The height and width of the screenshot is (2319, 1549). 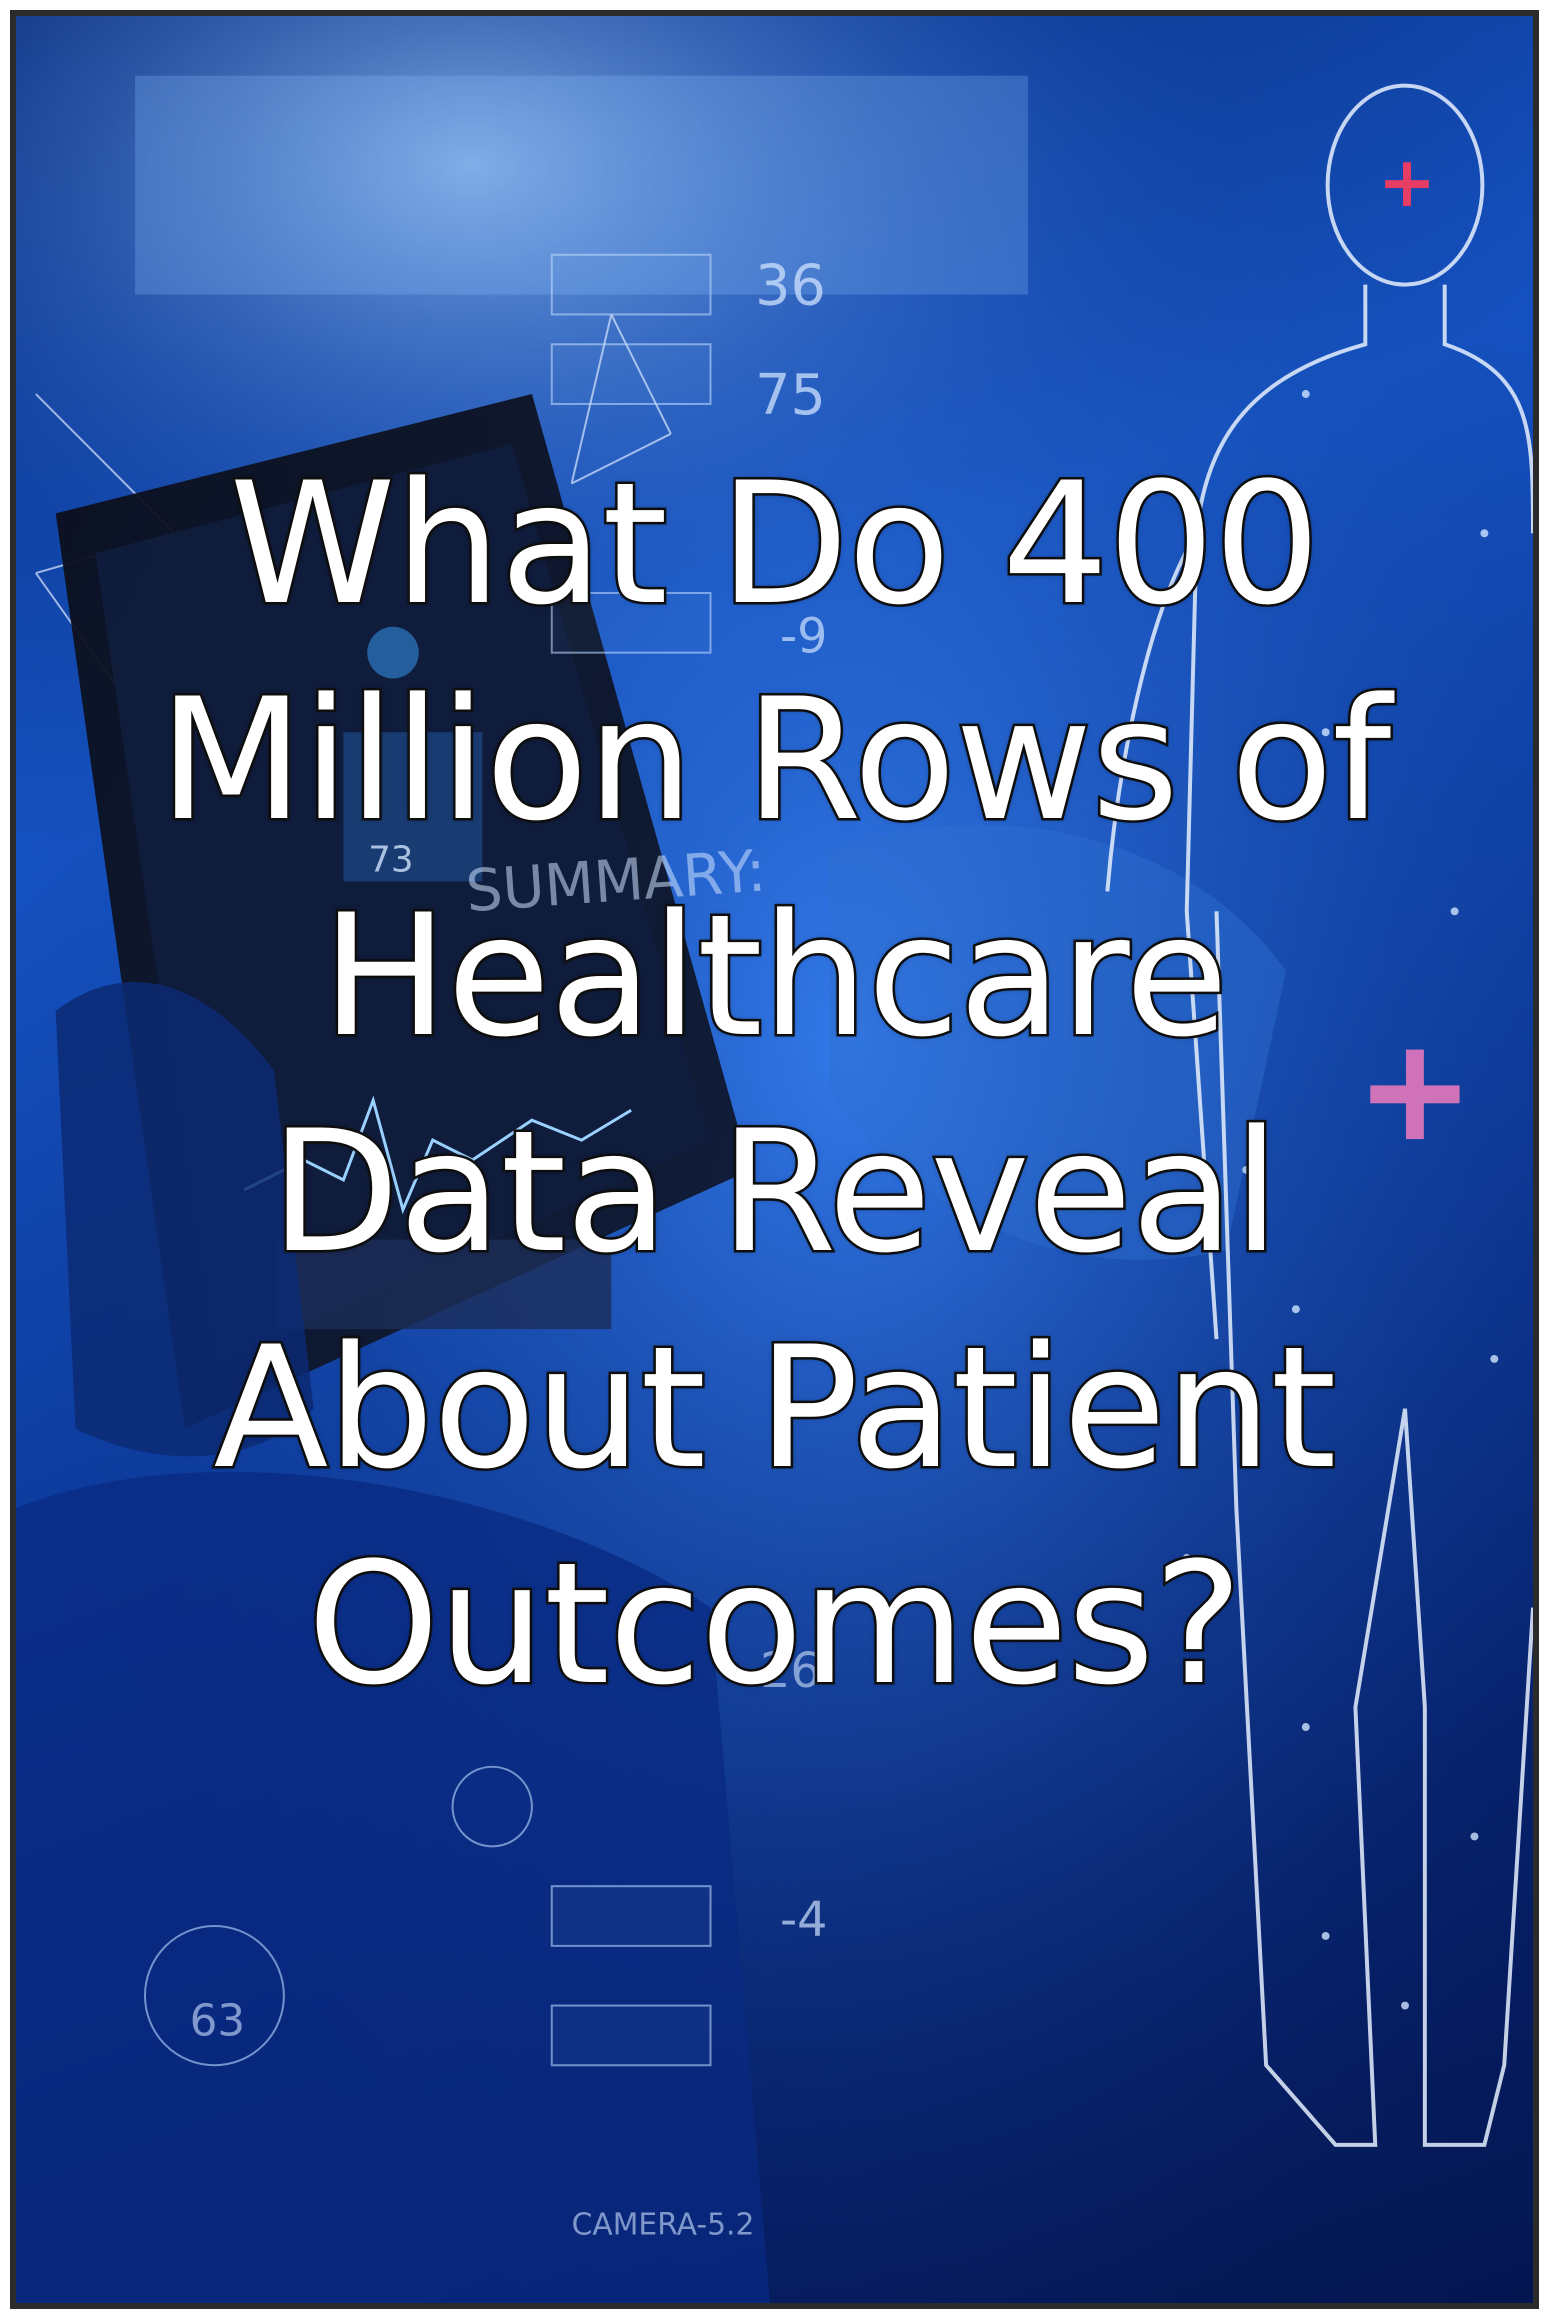 What do you see at coordinates (663, 2224) in the screenshot?
I see `hud-camera-label: CAMERA-5.2` at bounding box center [663, 2224].